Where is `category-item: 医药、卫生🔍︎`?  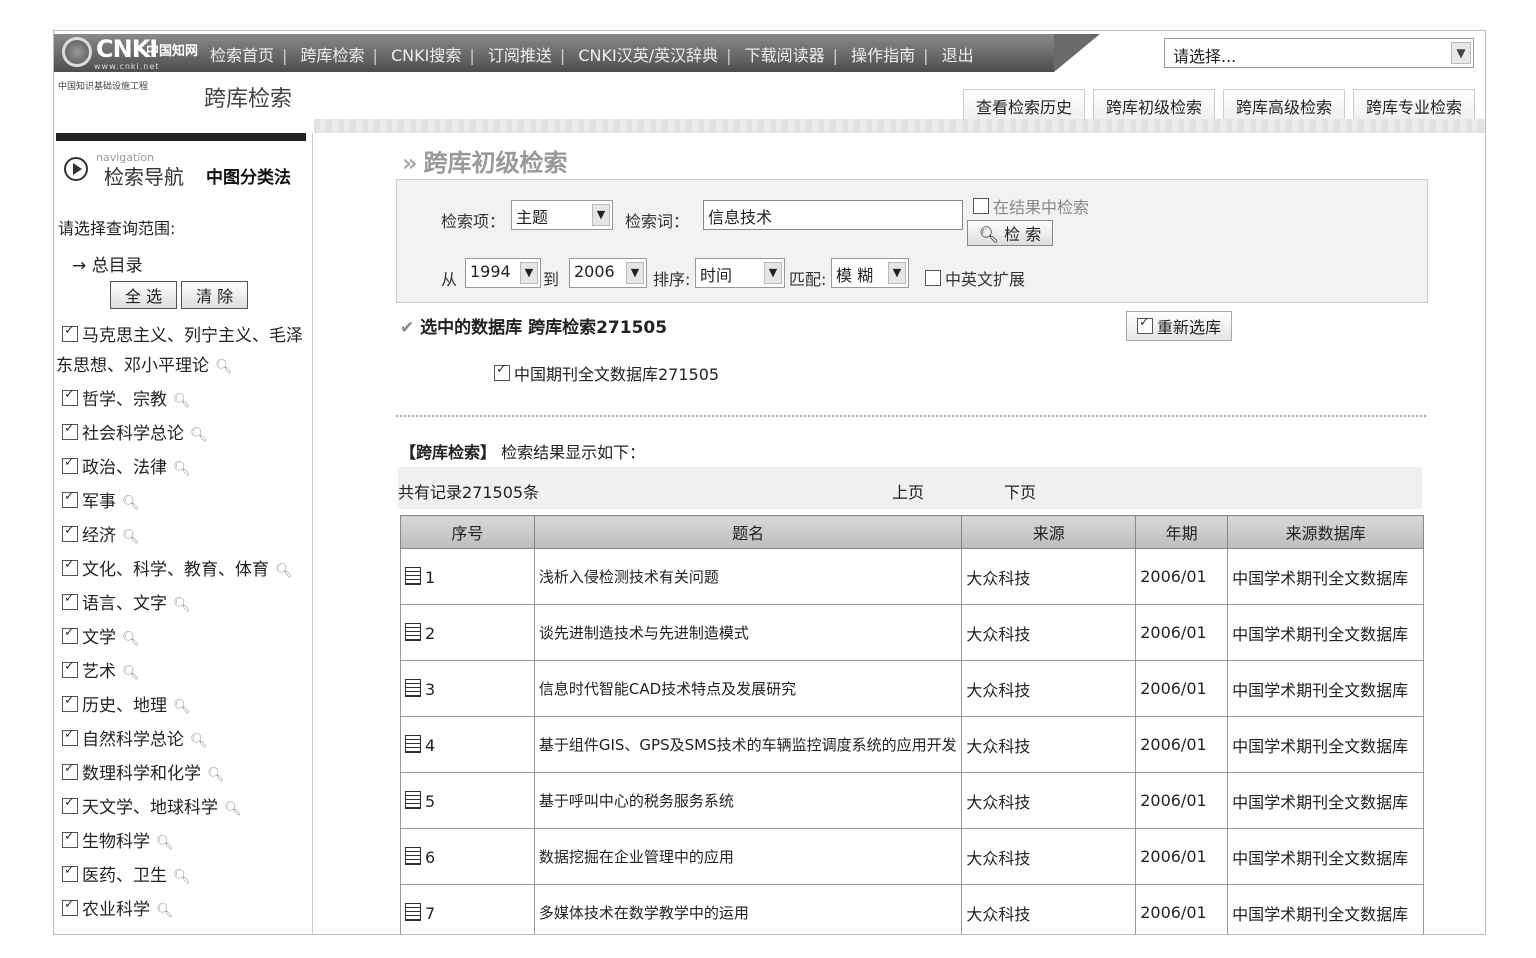
category-item: 医药、卫生🔍︎ is located at coordinates (126, 873).